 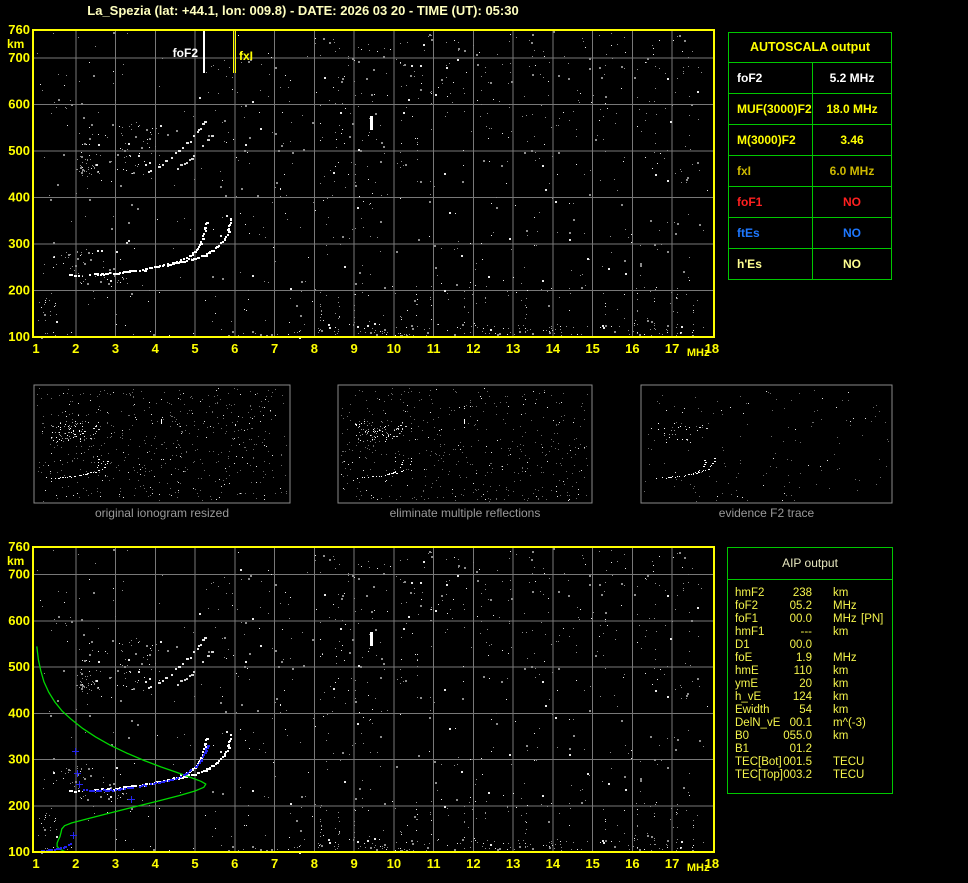 I want to click on svg-text: 14, so click(x=553, y=863).